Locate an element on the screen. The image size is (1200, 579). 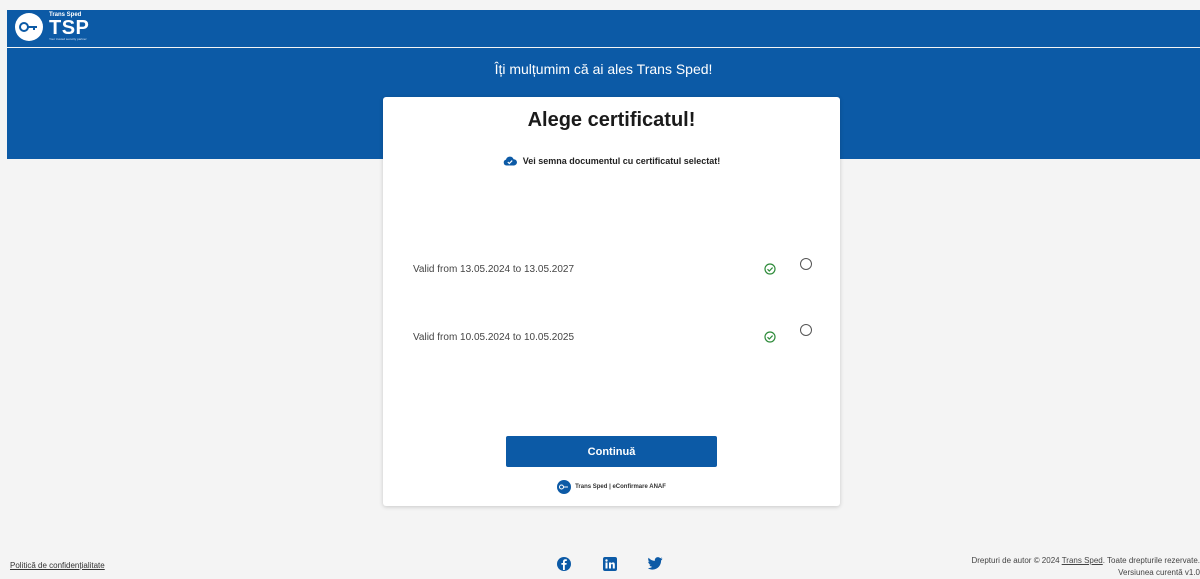
certificate-validity: Valid from 13.05.2024 to 13.05.2027 is located at coordinates (494, 269).